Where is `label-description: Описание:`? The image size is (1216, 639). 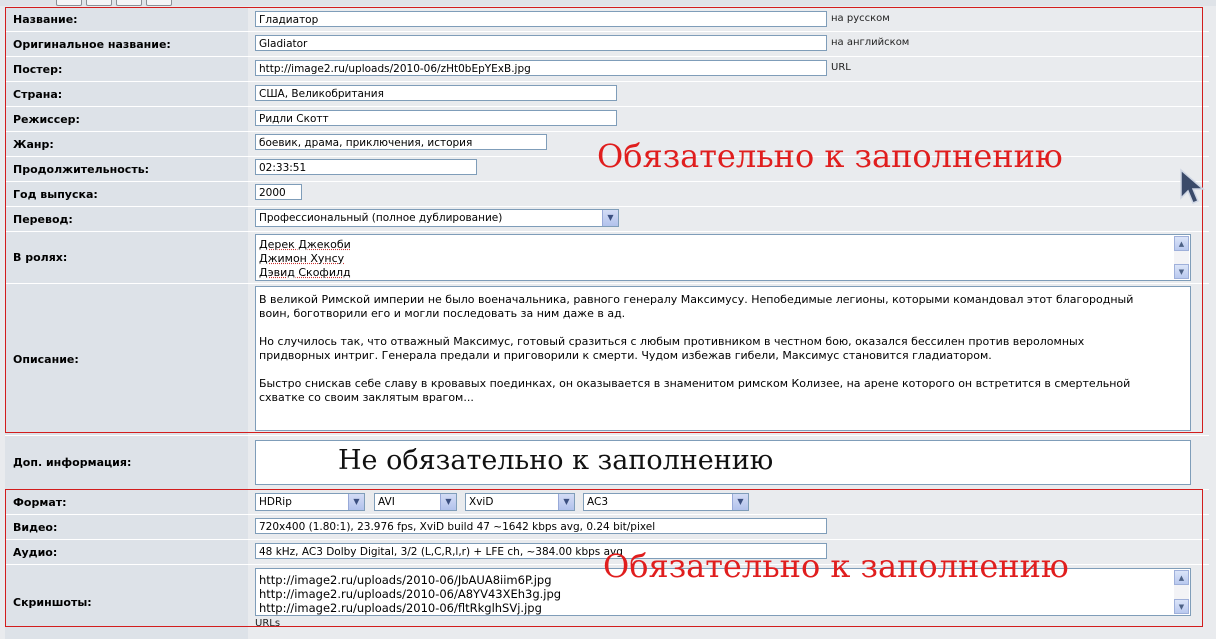 label-description: Описание: is located at coordinates (126, 359).